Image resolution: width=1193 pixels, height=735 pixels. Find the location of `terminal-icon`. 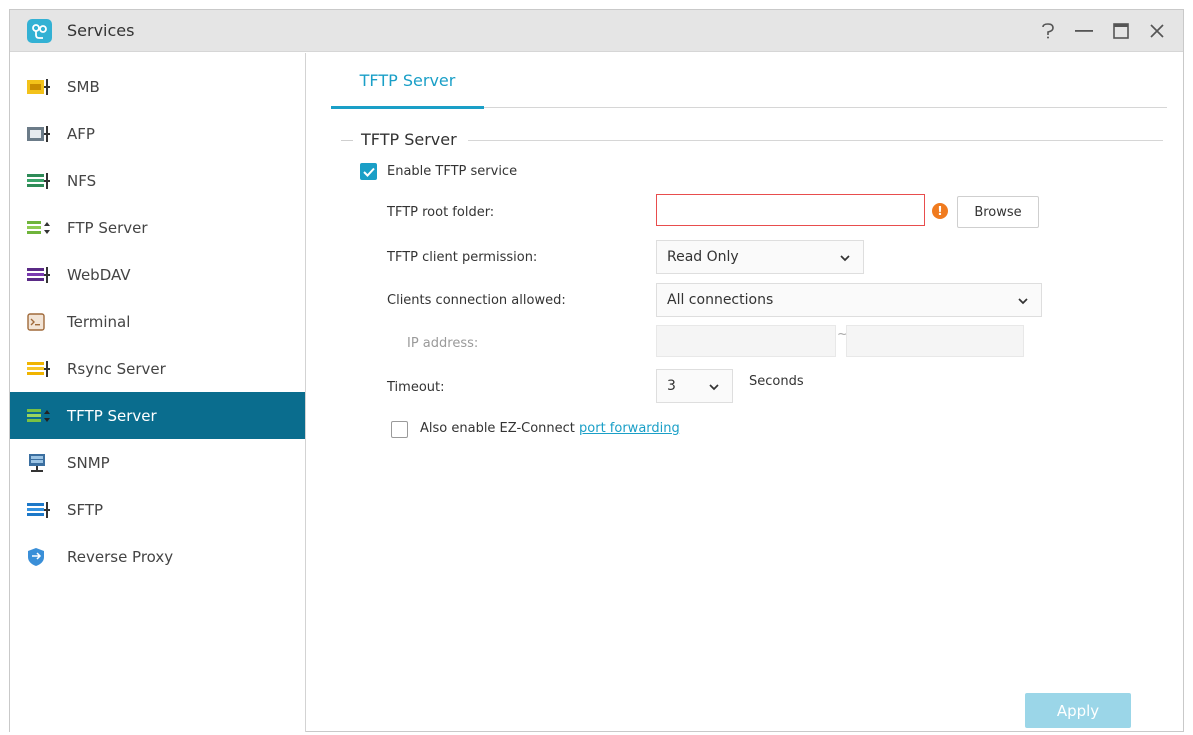

terminal-icon is located at coordinates (39, 322).